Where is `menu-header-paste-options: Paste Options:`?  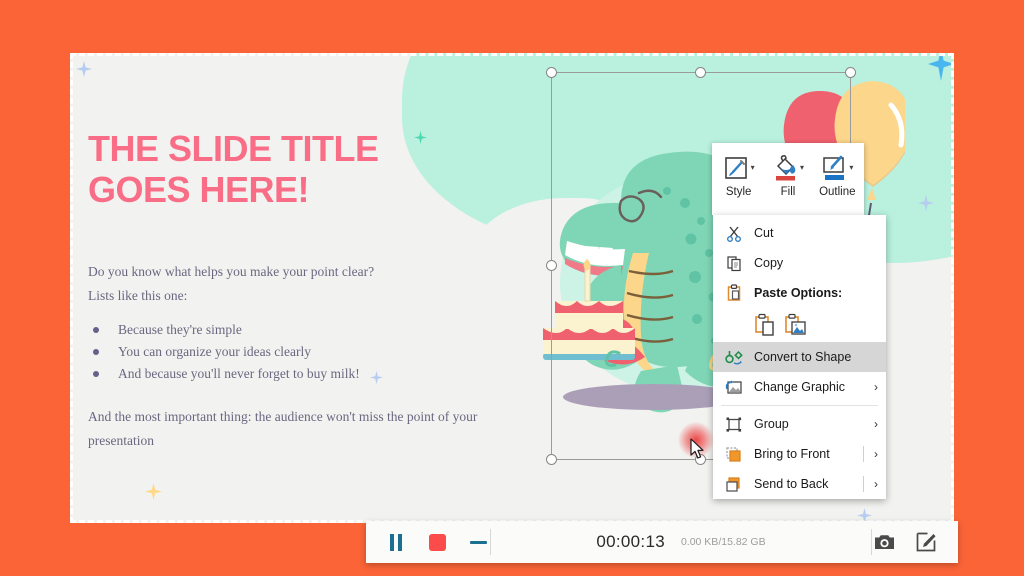
menu-header-paste-options: Paste Options: is located at coordinates (799, 293).